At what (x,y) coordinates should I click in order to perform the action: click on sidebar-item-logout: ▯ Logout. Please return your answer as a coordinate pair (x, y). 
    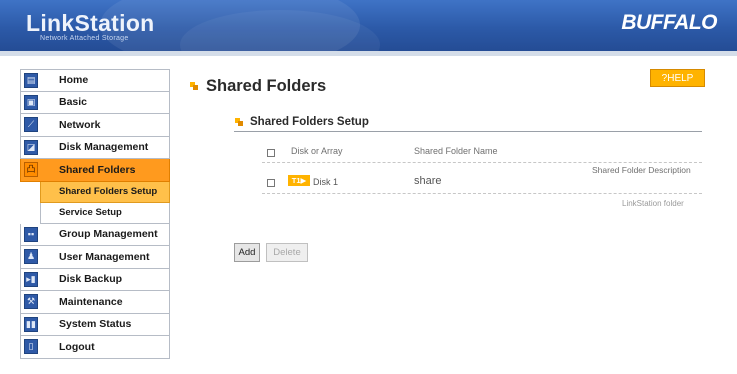
    Looking at the image, I should click on (95, 347).